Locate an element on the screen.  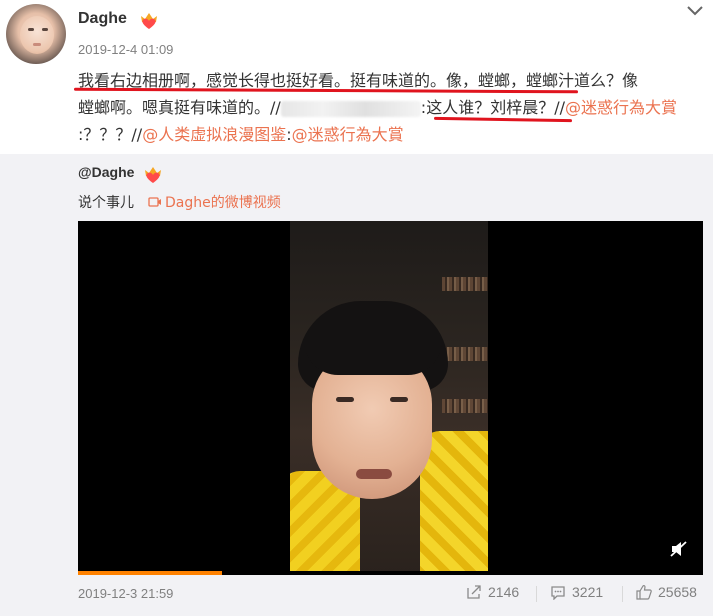
chevron-down-icon is located at coordinates (695, 11).